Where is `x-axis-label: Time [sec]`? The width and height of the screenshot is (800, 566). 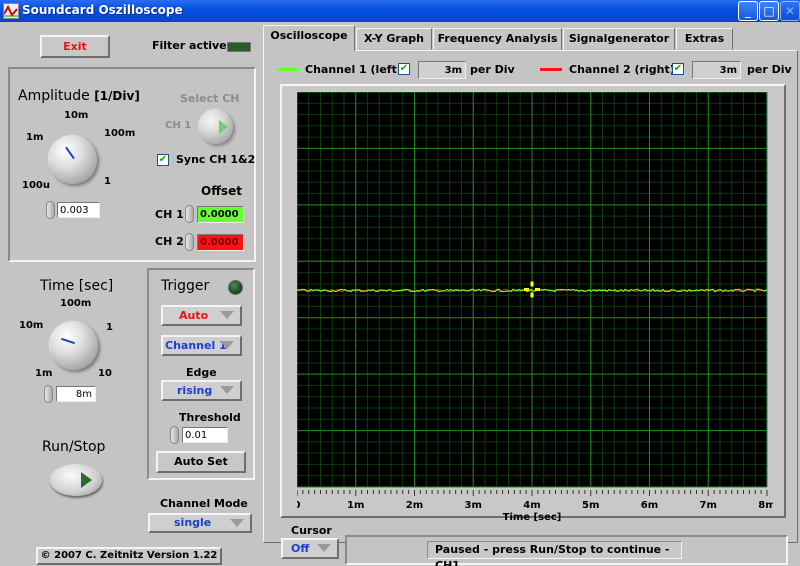 x-axis-label: Time [sec] is located at coordinates (532, 517).